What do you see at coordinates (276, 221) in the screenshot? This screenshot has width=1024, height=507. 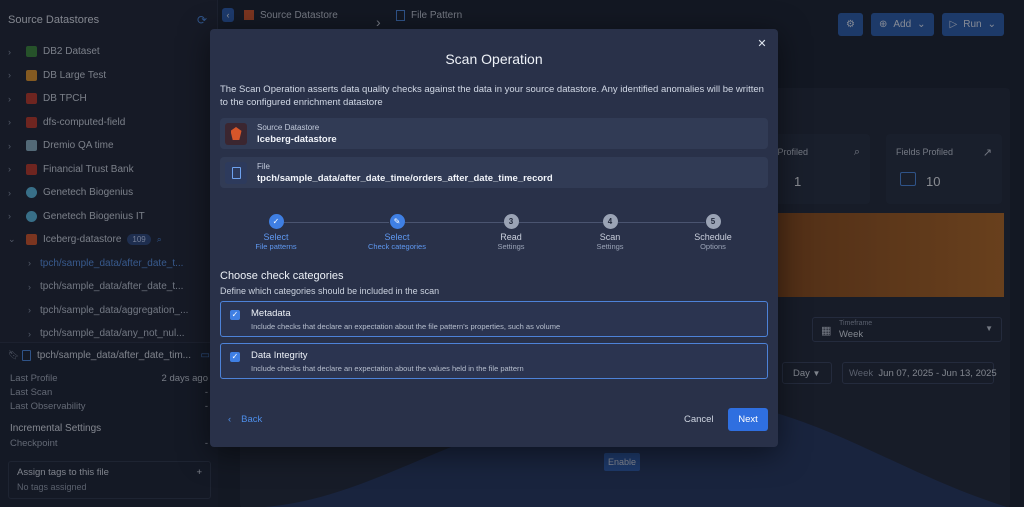 I see `check-icon: ✓` at bounding box center [276, 221].